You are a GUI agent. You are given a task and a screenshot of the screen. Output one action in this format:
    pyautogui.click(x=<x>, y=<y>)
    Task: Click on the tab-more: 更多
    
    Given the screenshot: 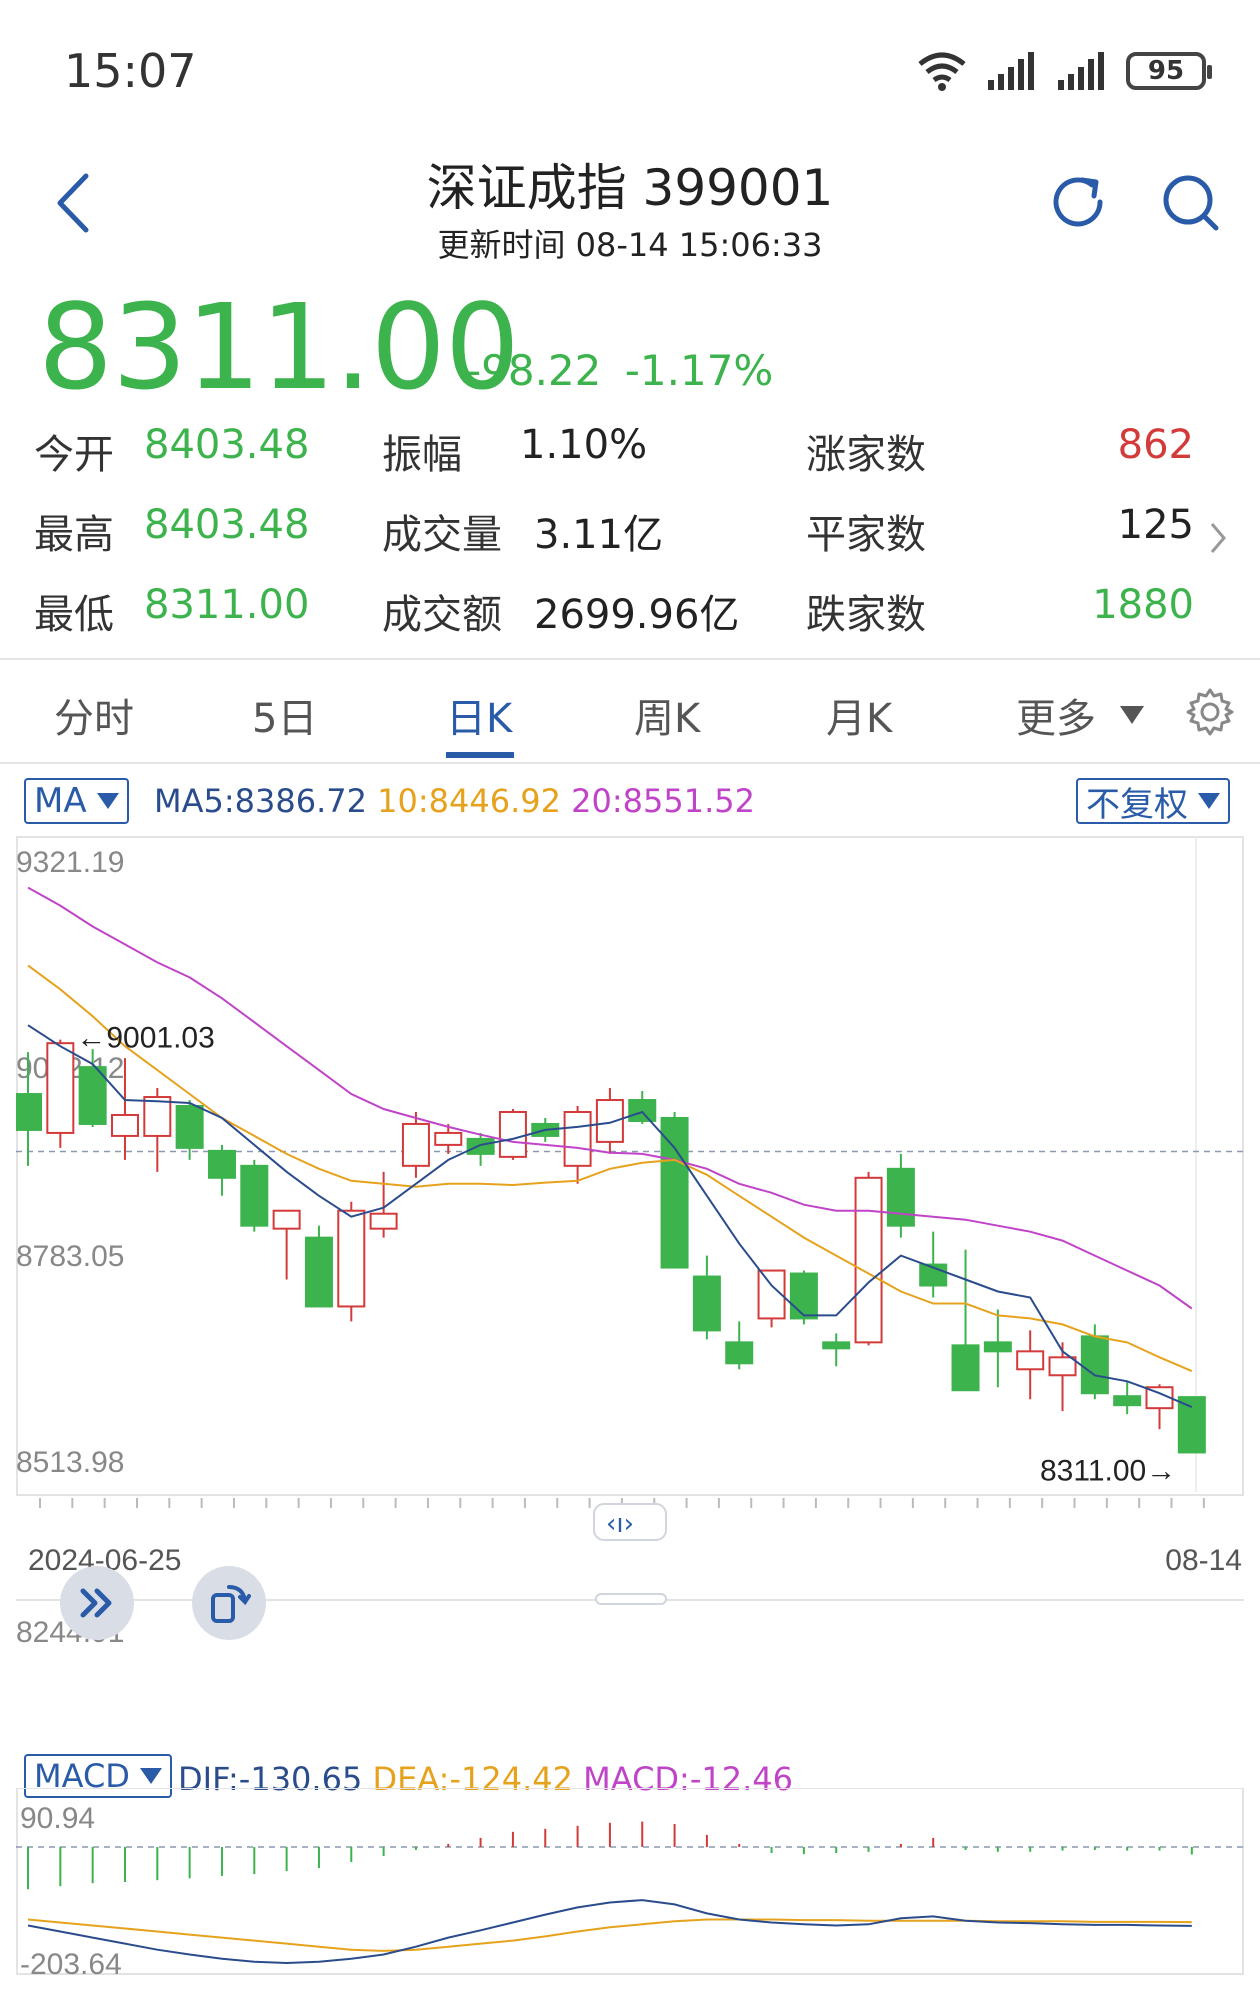 What is the action you would take?
    pyautogui.click(x=1080, y=715)
    